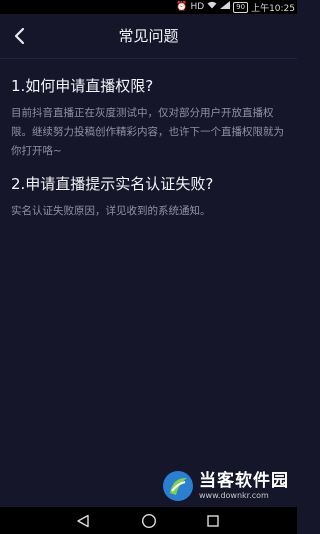 This screenshot has width=320, height=534. What do you see at coordinates (273, 8) in the screenshot?
I see `status-time: 上午10:25` at bounding box center [273, 8].